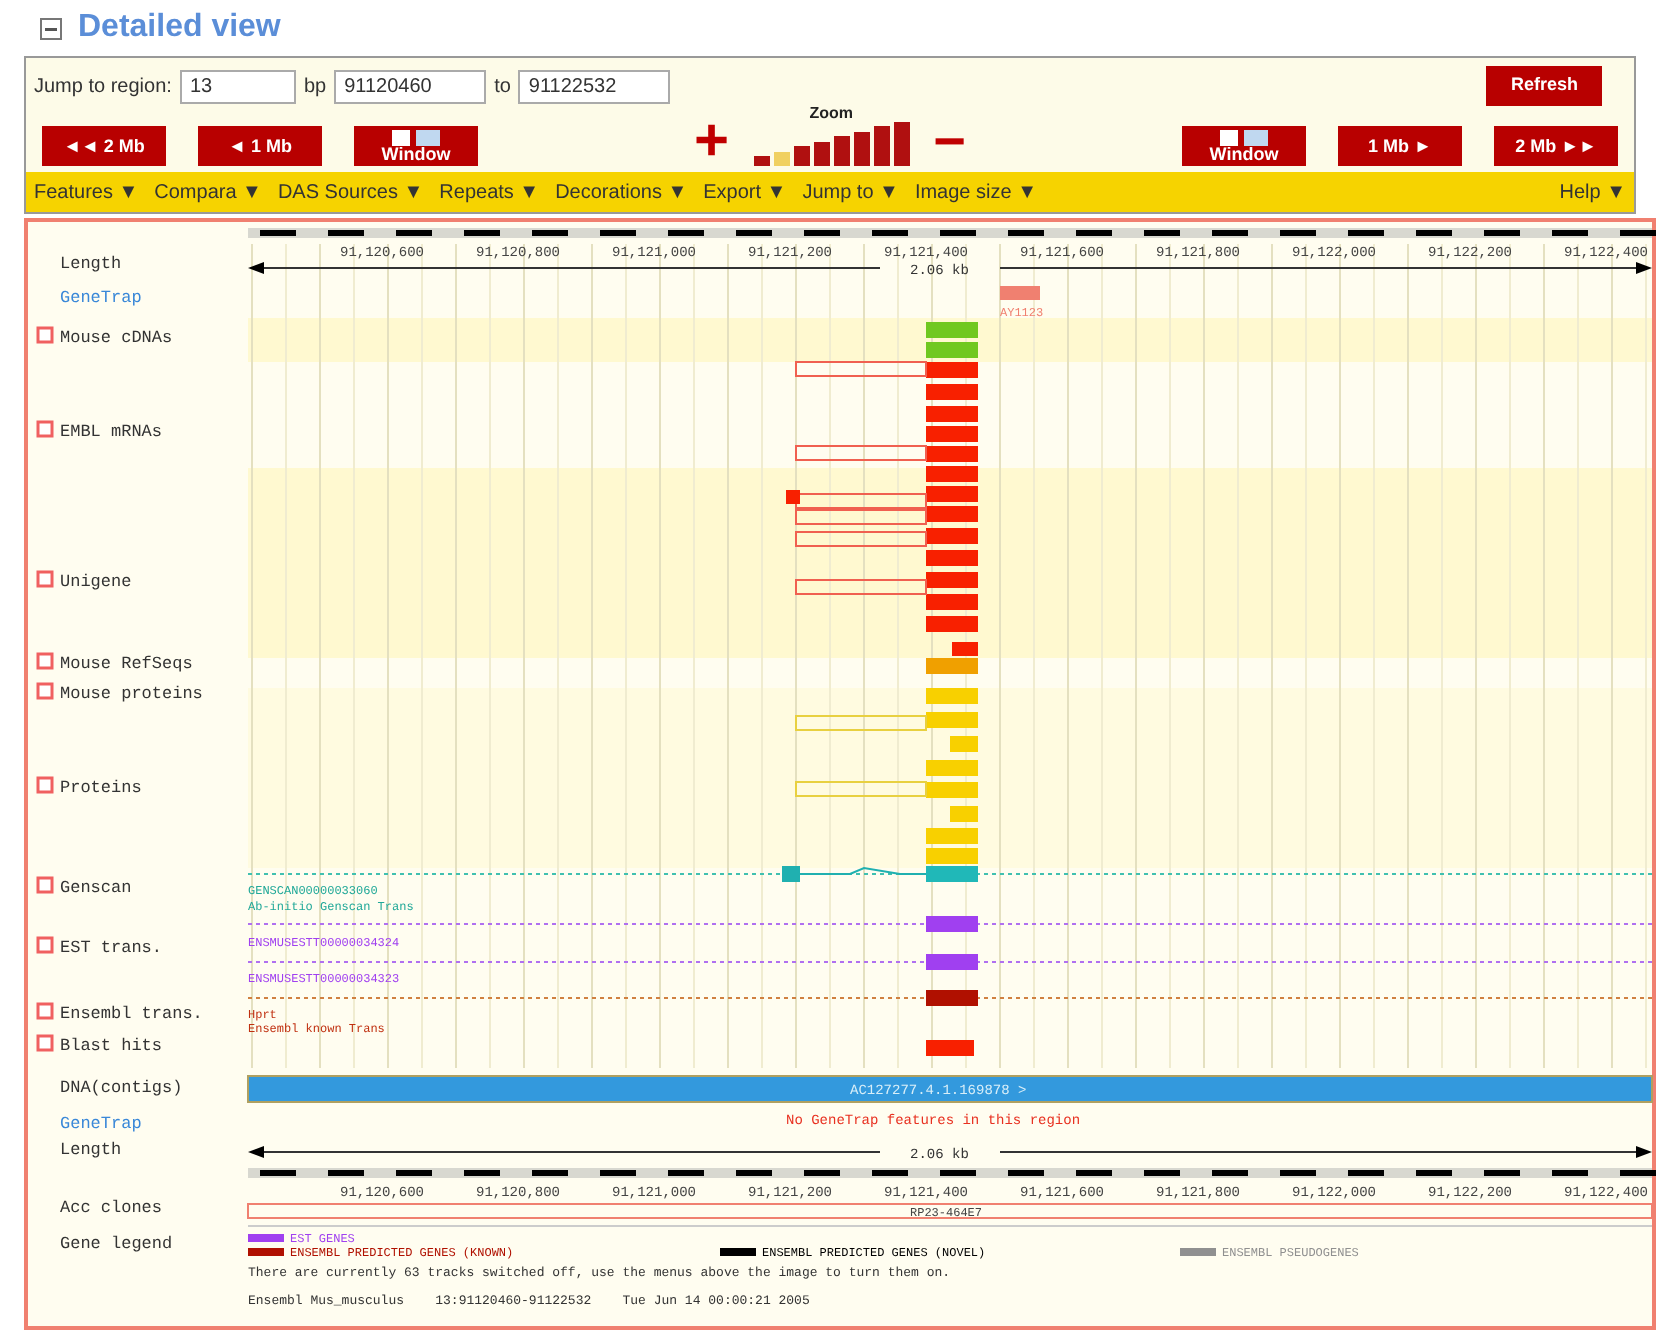 The height and width of the screenshot is (1330, 1660). Describe the element at coordinates (111, 432) in the screenshot. I see `track-label: EMBL mRNAs` at that location.